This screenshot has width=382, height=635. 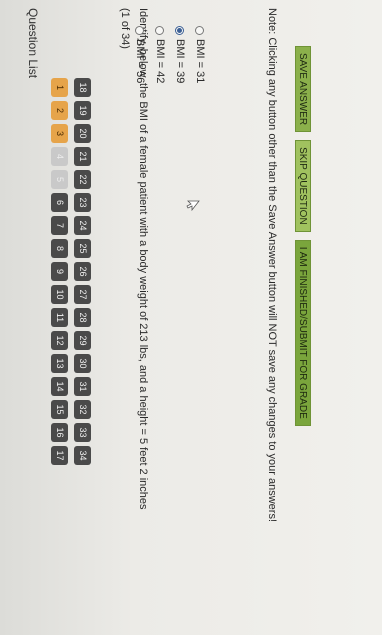 What do you see at coordinates (59, 87) in the screenshot?
I see `question-number-button: 1` at bounding box center [59, 87].